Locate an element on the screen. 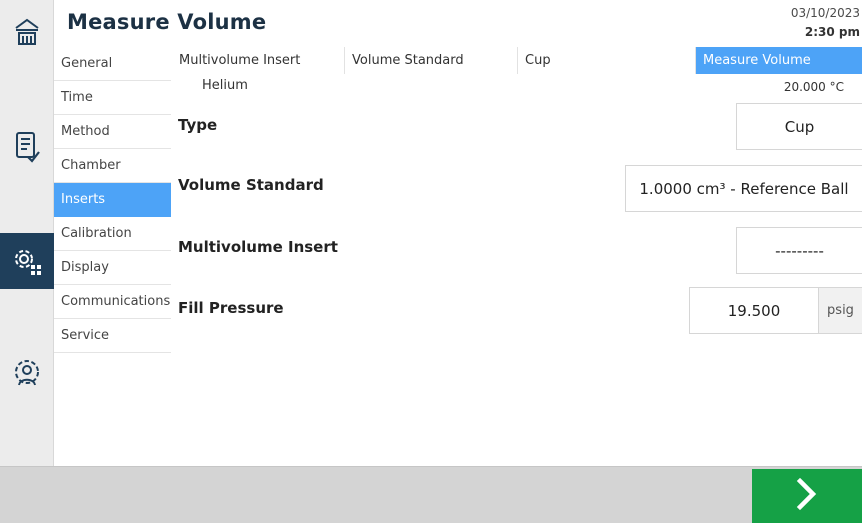 Image resolution: width=862 pixels, height=523 pixels. fill-pressure-unit: psig is located at coordinates (840, 310).